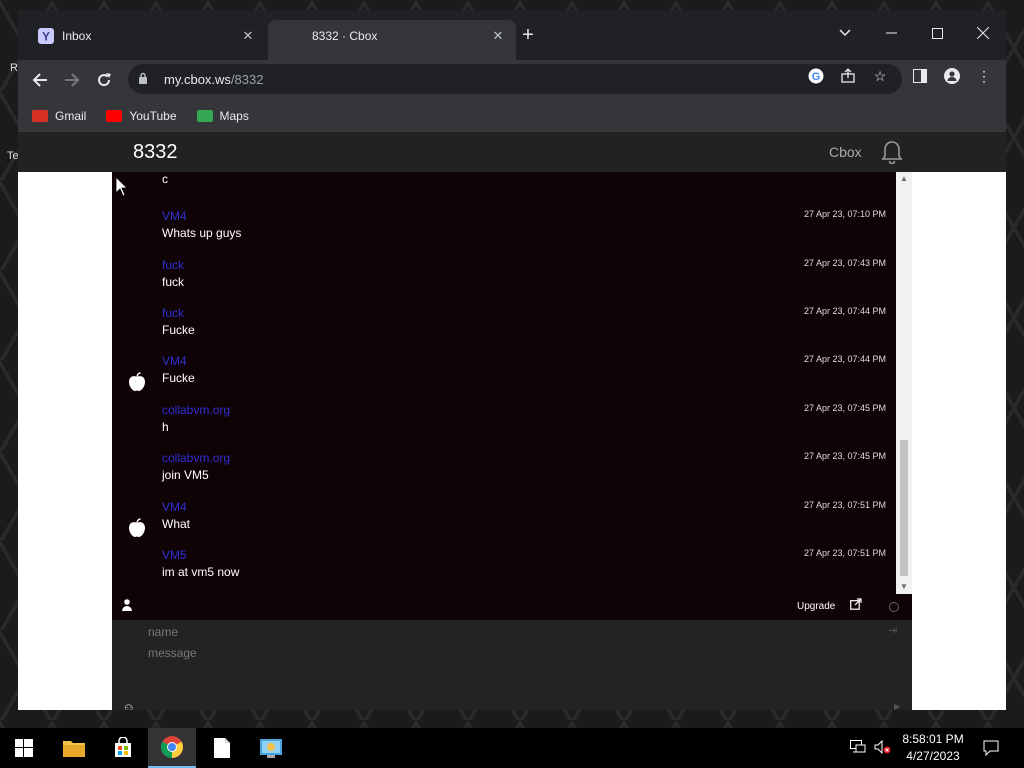  Describe the element at coordinates (528, 36) in the screenshot. I see `new-tab-button: +` at that location.